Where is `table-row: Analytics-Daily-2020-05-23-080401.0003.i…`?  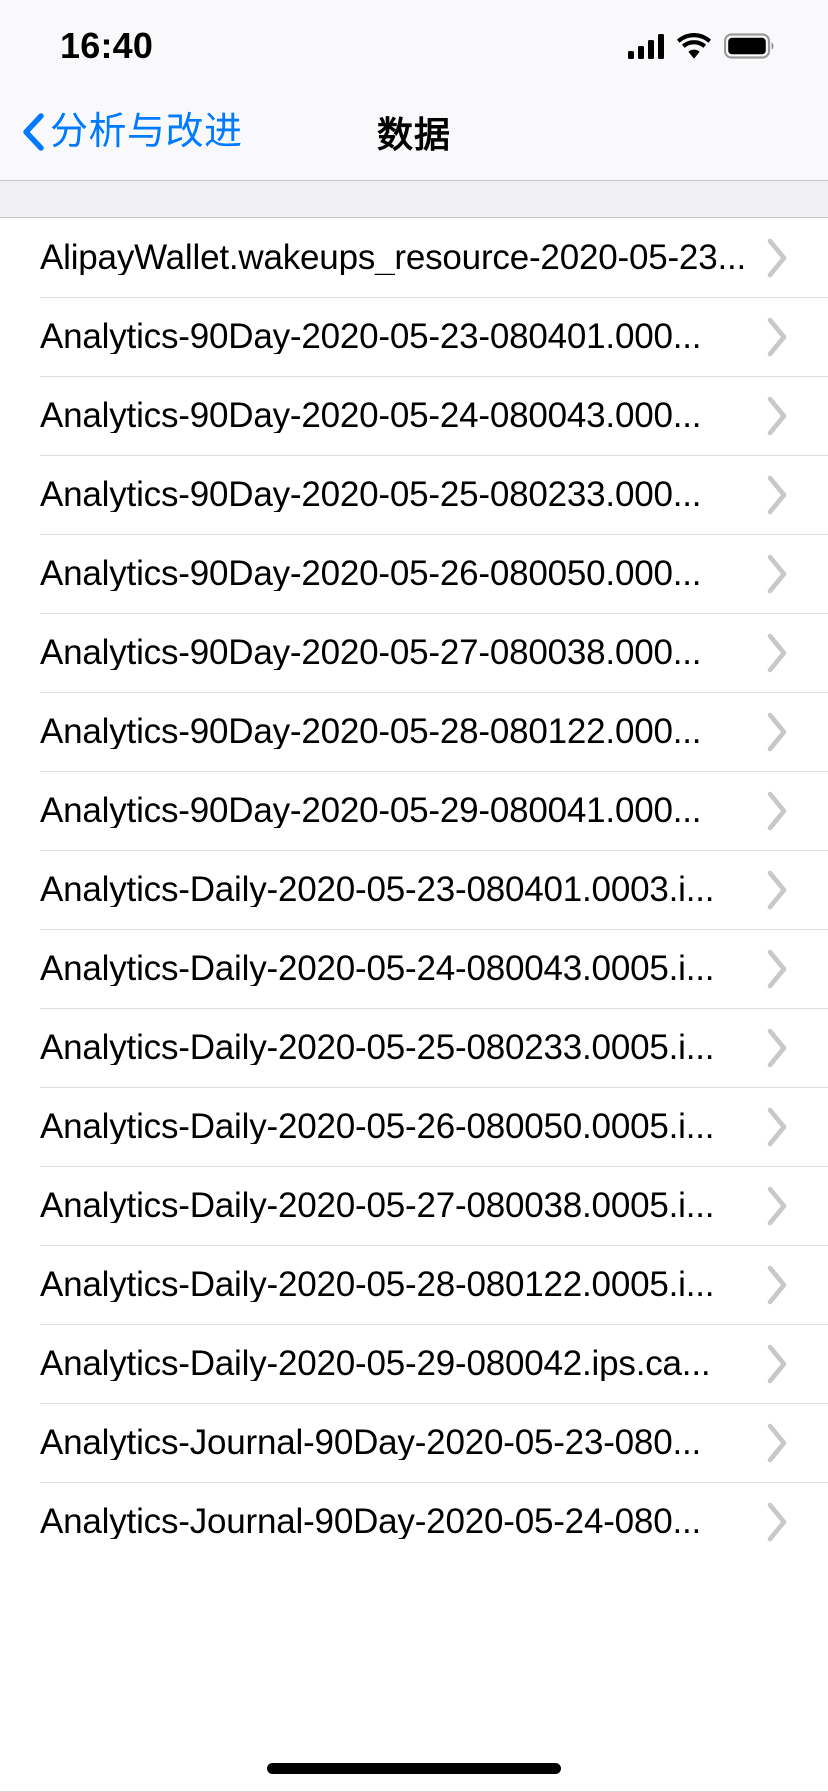
table-row: Analytics-Daily-2020-05-23-080401.0003.i… is located at coordinates (414, 889).